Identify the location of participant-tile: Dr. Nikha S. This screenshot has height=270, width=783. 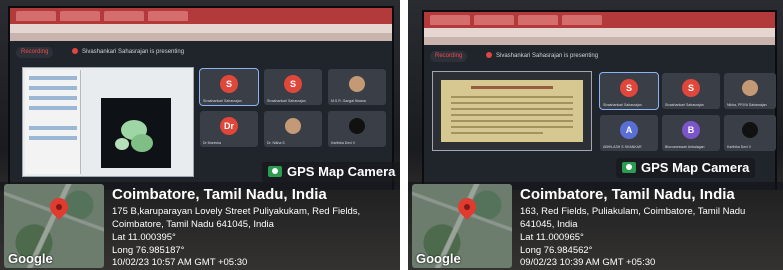
(293, 129).